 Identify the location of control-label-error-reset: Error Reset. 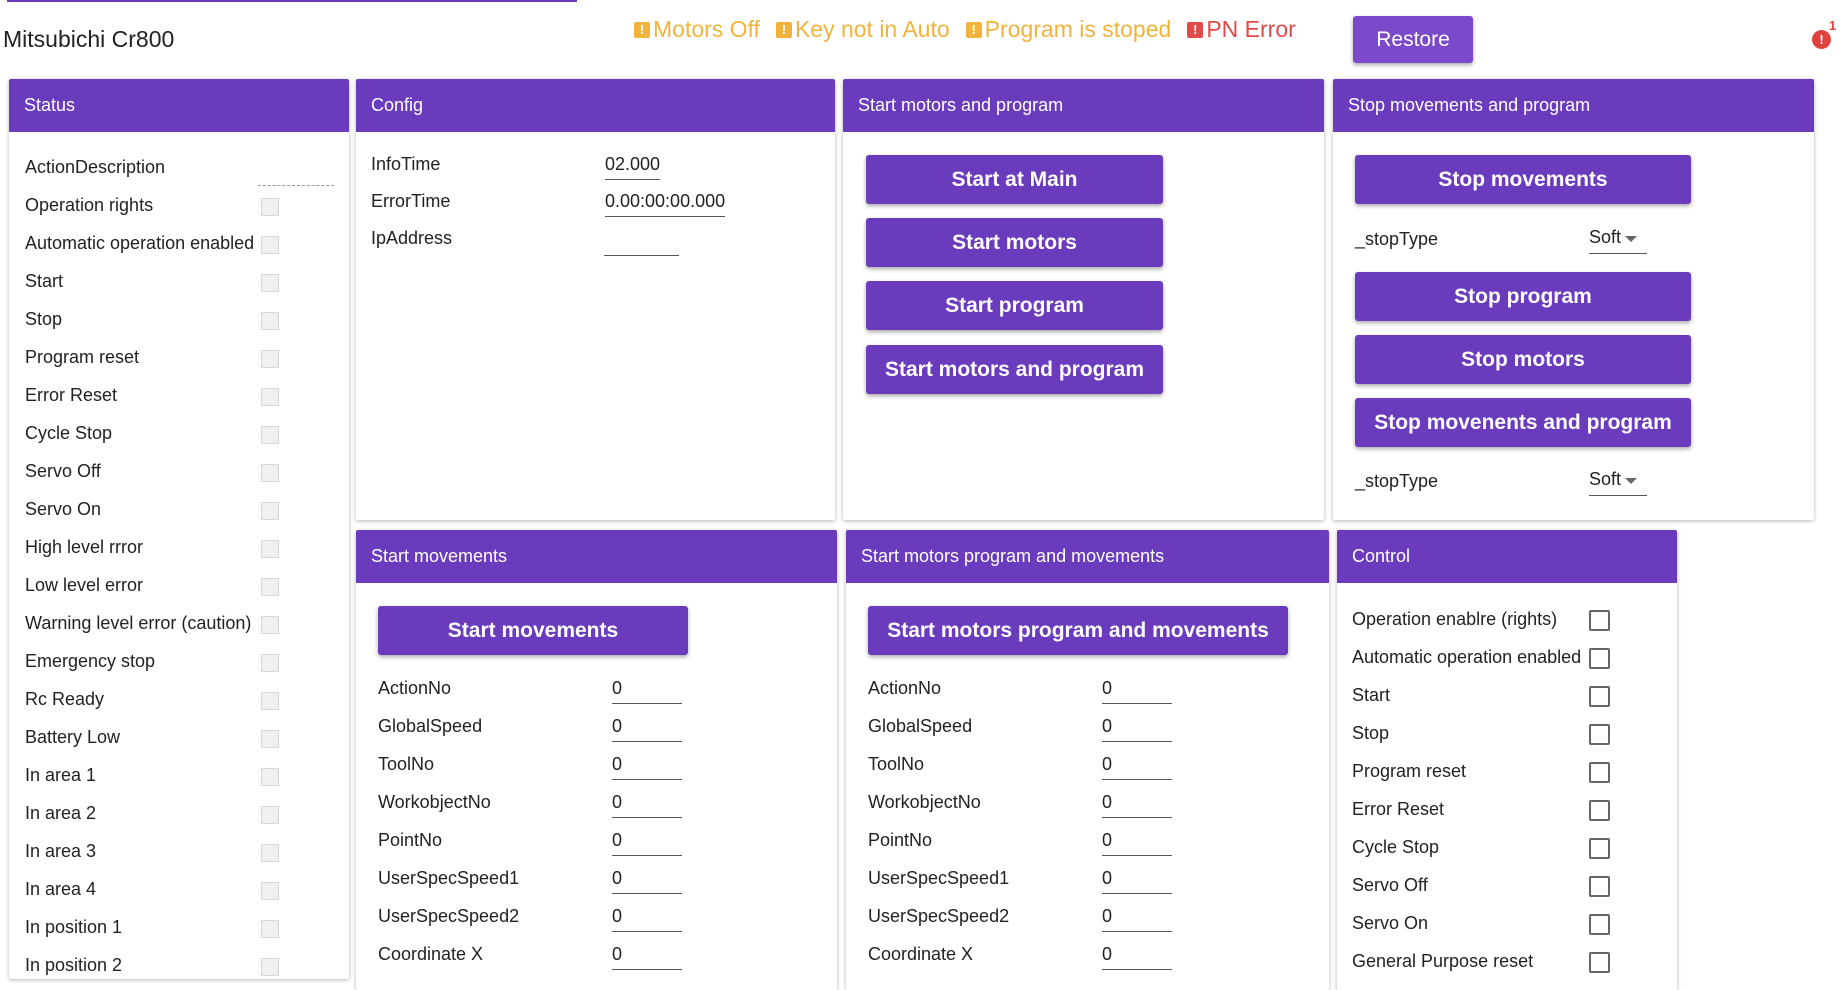
(1398, 809).